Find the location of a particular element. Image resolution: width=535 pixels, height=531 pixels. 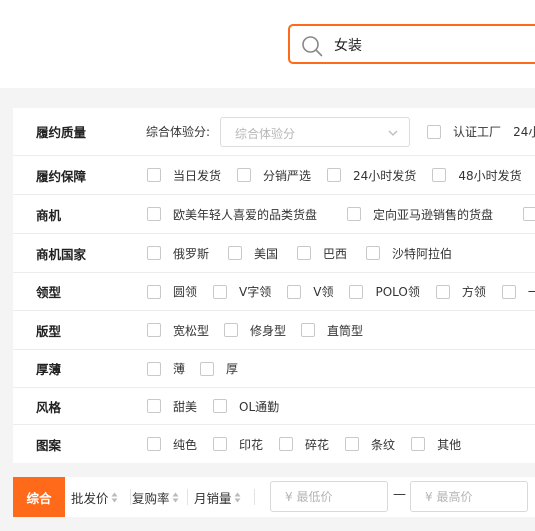

option-floral: 碎花 is located at coordinates (304, 444).